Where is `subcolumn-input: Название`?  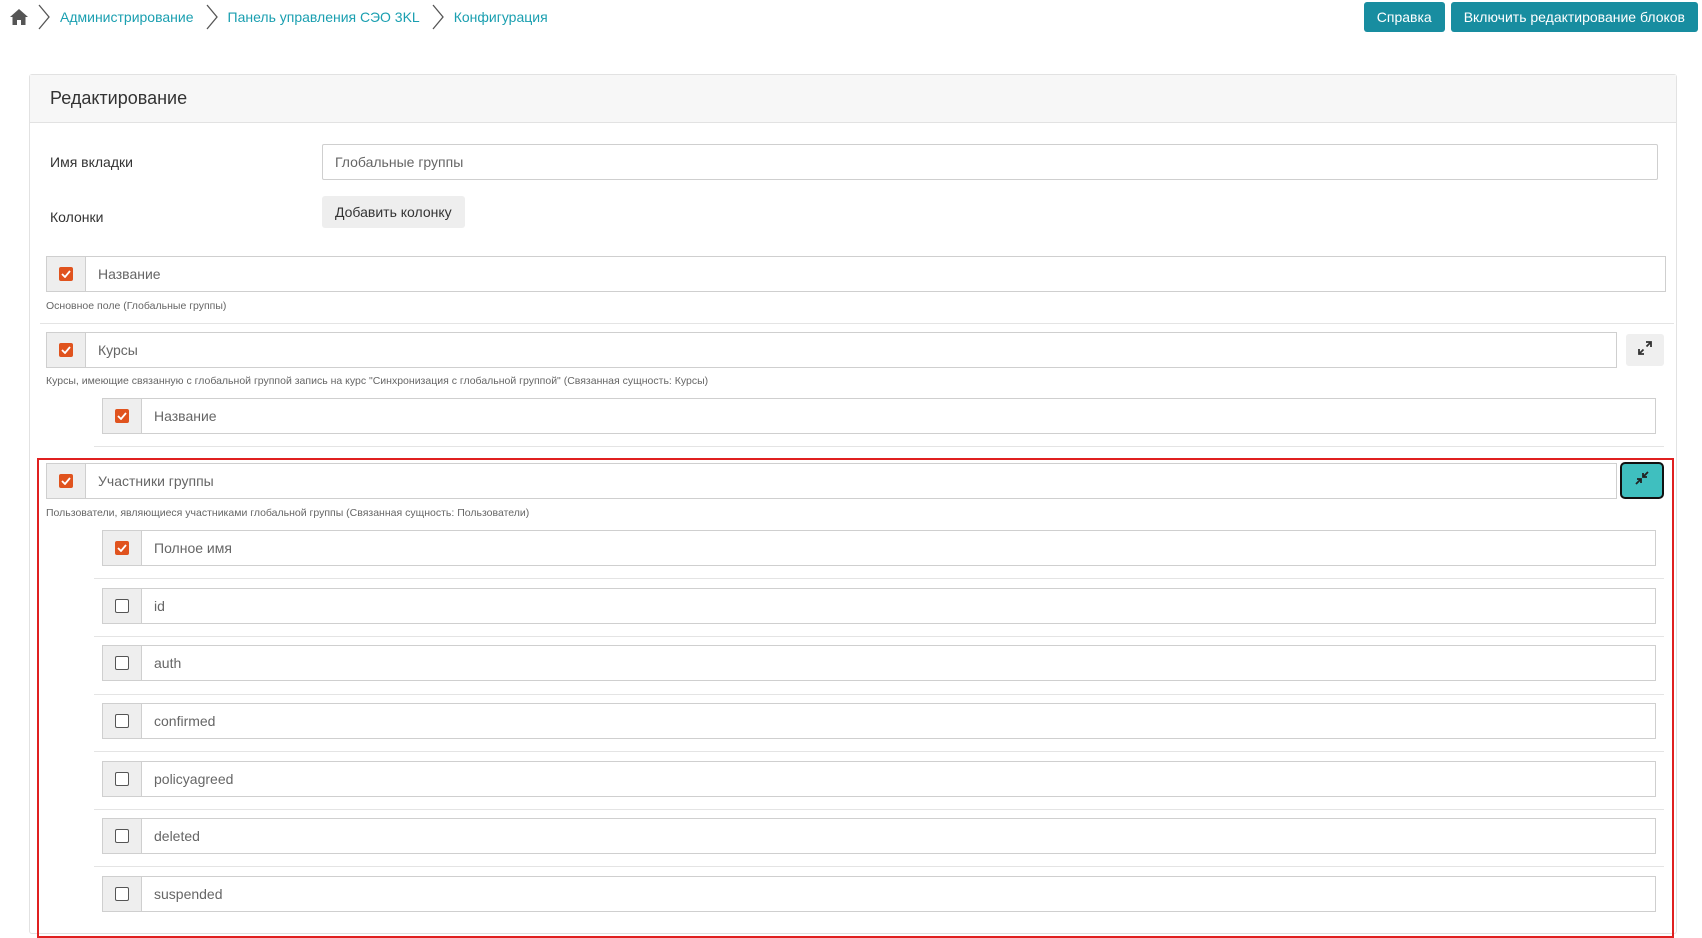
subcolumn-input: Название is located at coordinates (898, 416).